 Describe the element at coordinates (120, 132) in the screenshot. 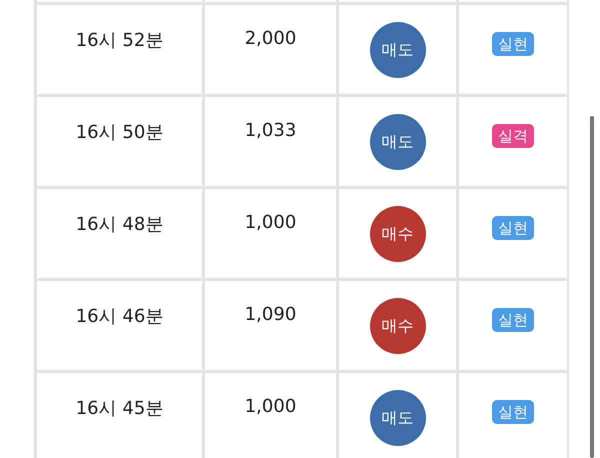

I see `time-cell-text: 16시 50분` at that location.